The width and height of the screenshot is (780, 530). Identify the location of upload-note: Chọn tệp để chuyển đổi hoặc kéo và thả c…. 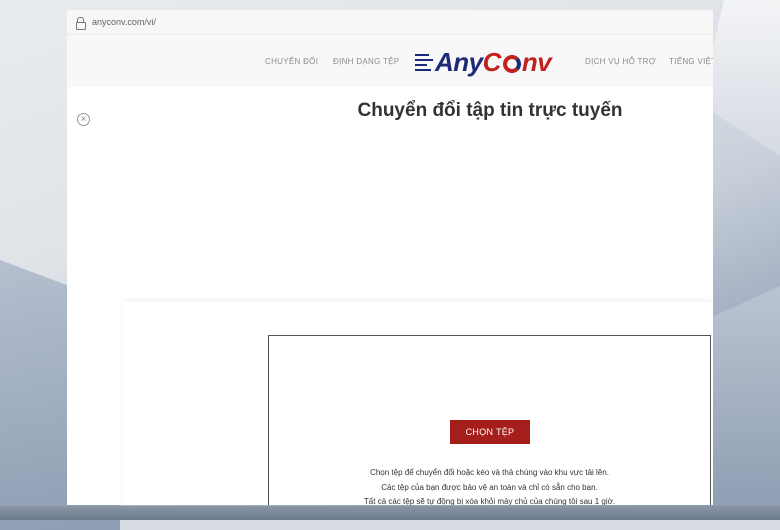
(489, 472).